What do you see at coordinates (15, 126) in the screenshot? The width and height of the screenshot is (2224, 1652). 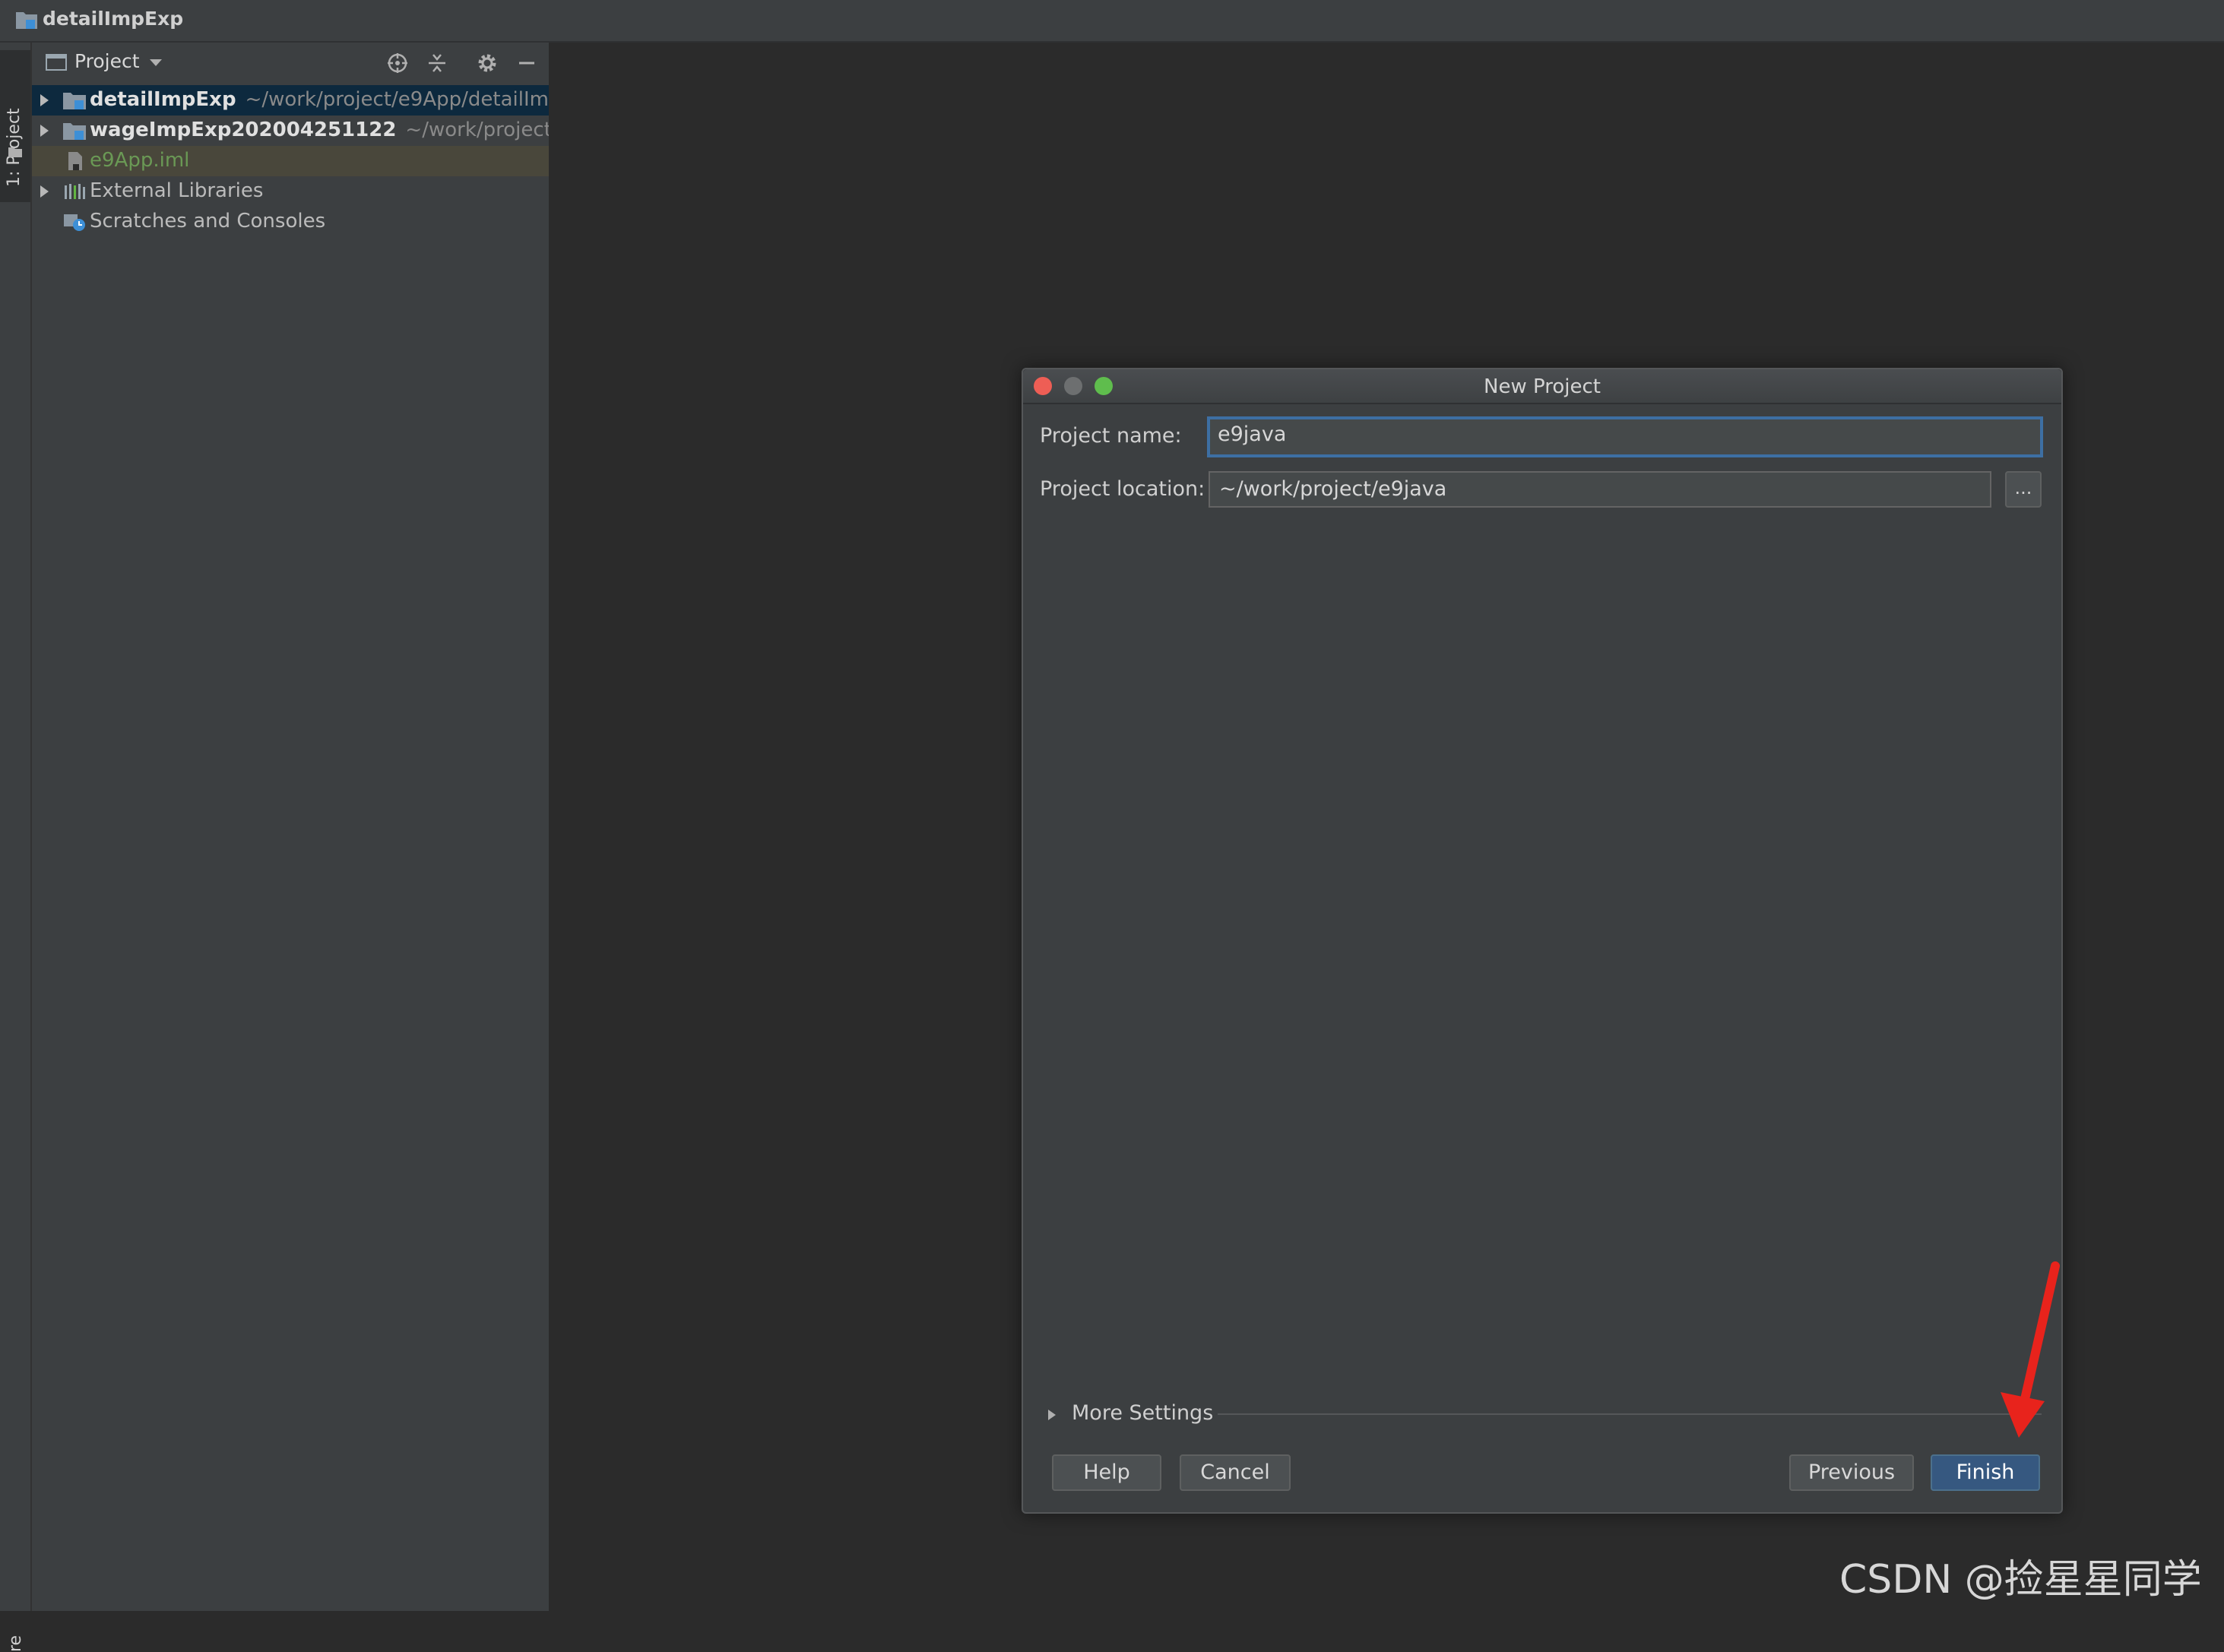 I see `project-tool-tab: 1: Project` at bounding box center [15, 126].